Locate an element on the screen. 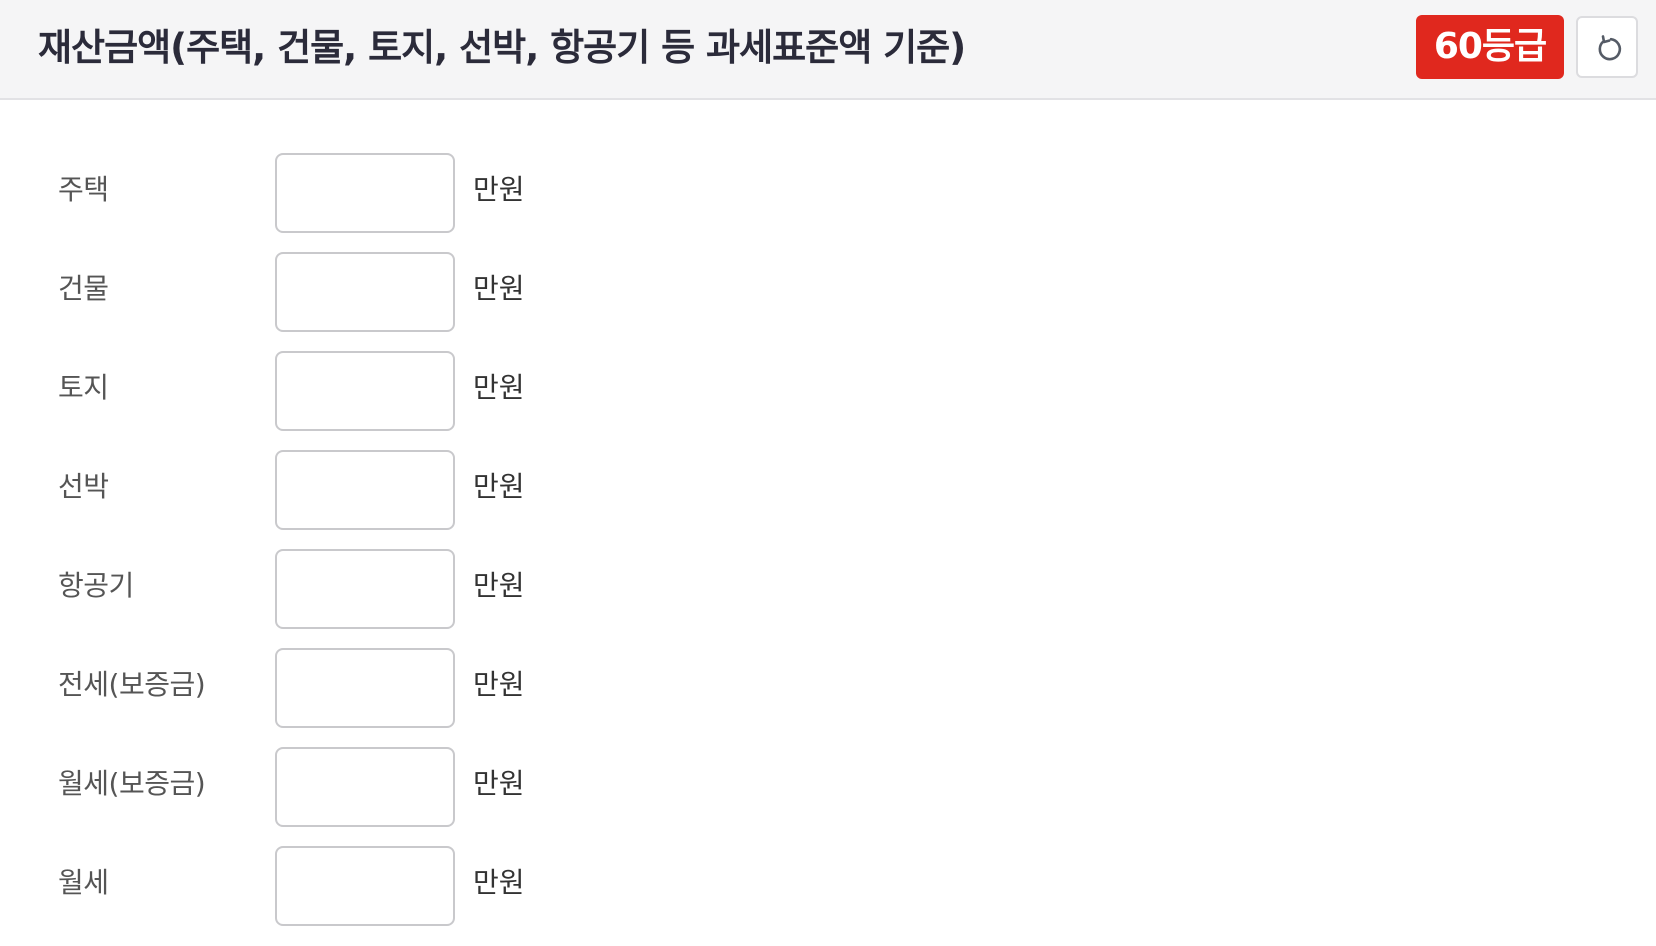 Image resolution: width=1656 pixels, height=946 pixels. aircraft-amount-input is located at coordinates (365, 589).